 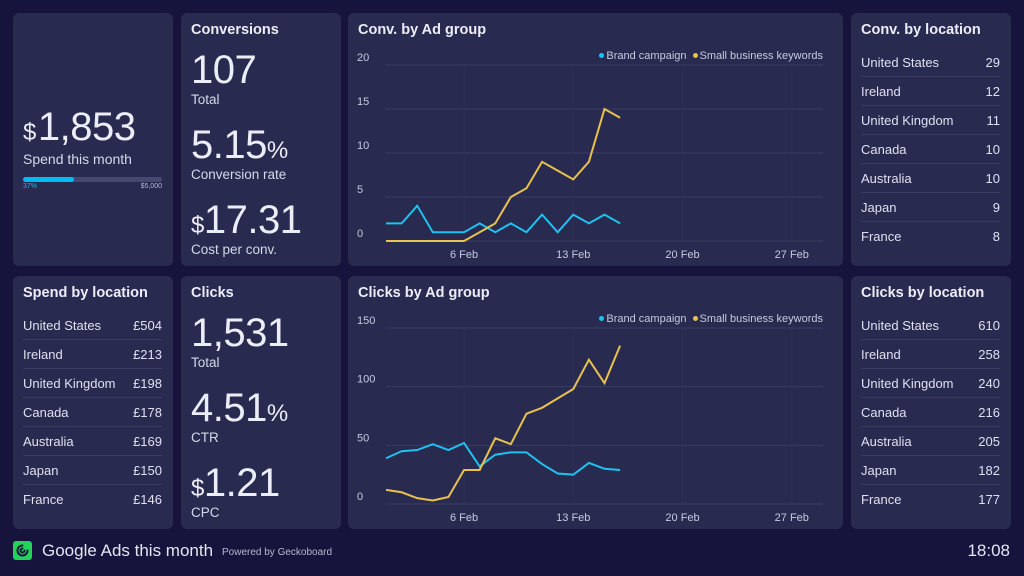 What do you see at coordinates (30, 186) in the screenshot?
I see `spend-progress-percent: 37%` at bounding box center [30, 186].